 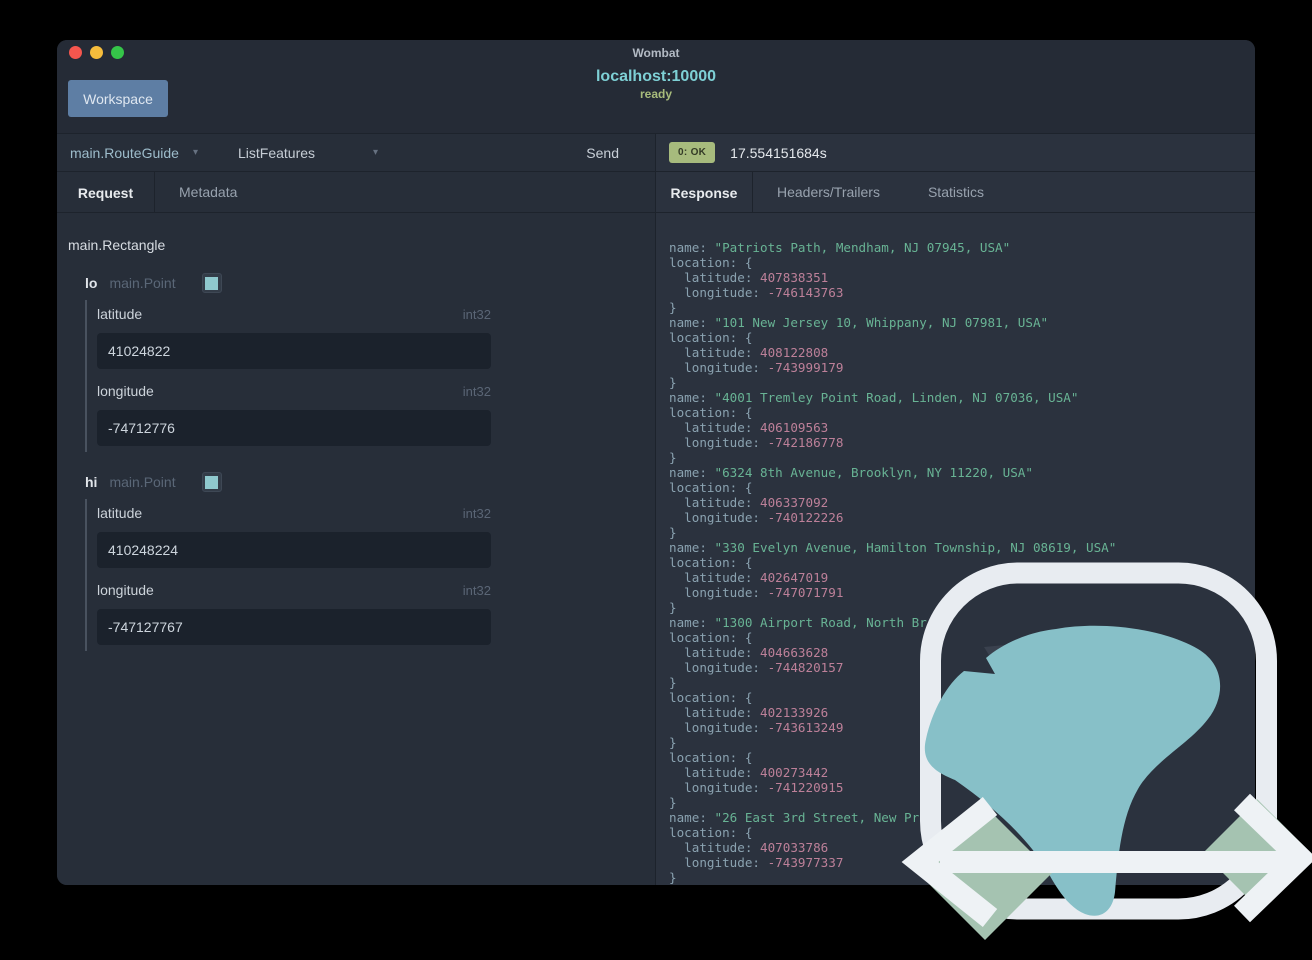 I want to click on close-window-button, so click(x=75, y=52).